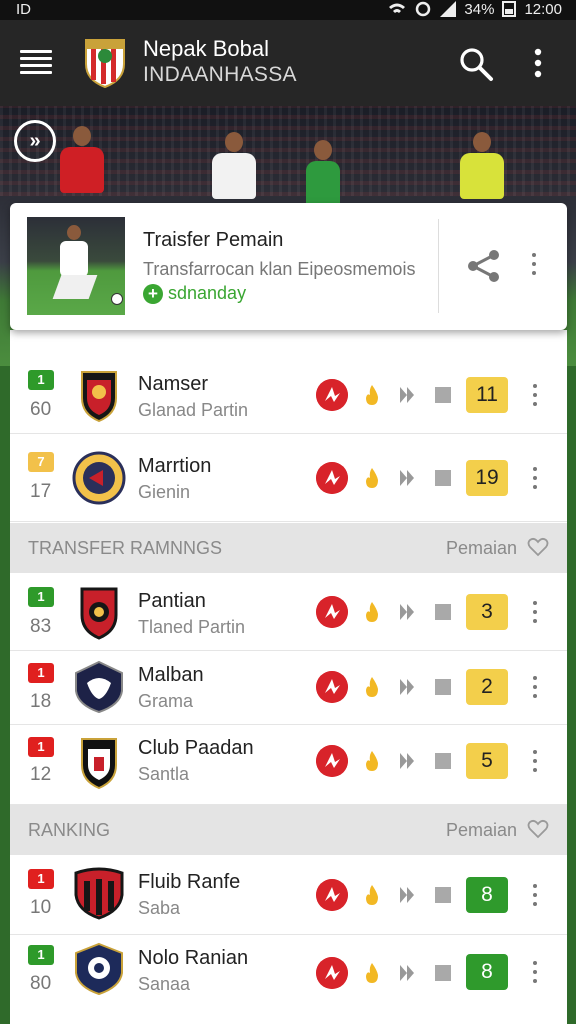  What do you see at coordinates (288, 10) in the screenshot?
I see `status-bar: ID 34% 12:00` at bounding box center [288, 10].